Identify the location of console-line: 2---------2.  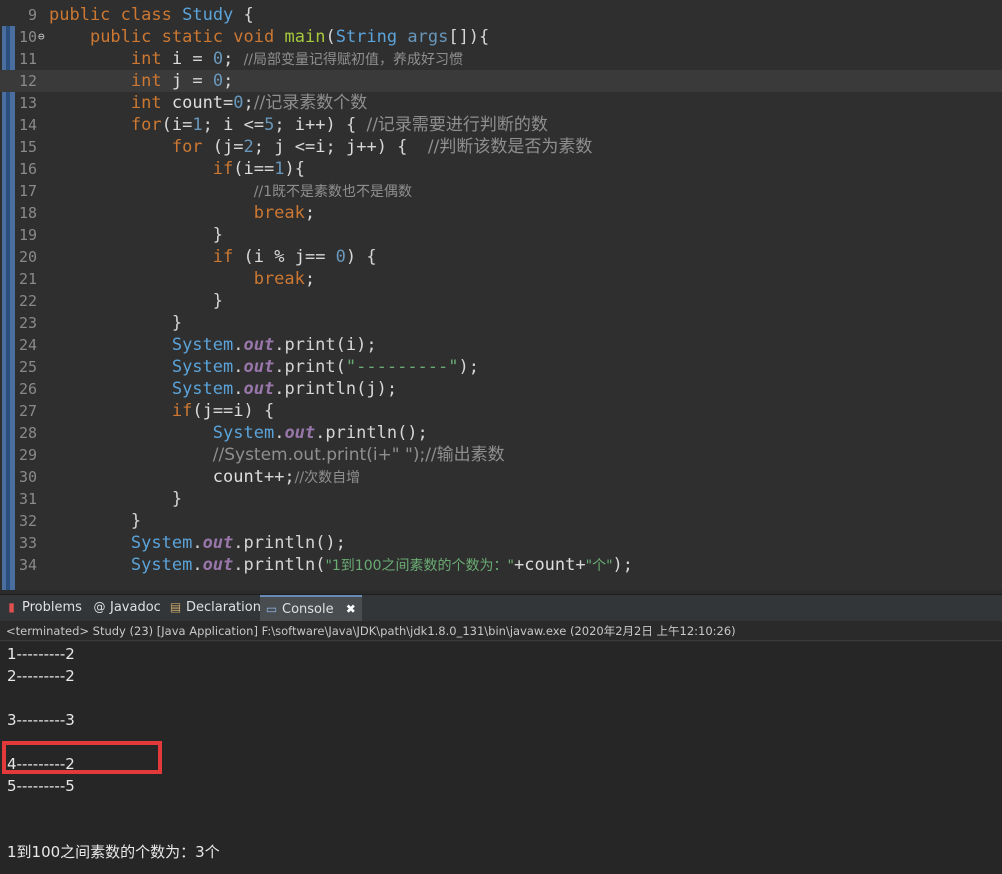
(41, 676).